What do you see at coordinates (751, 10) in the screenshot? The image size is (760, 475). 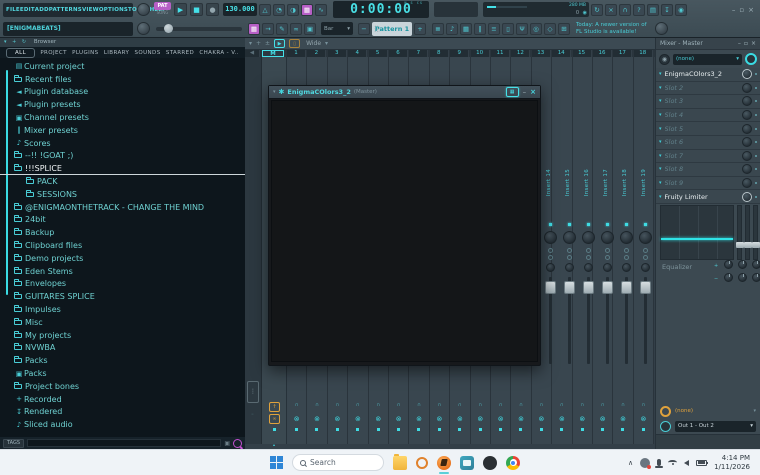 I see `close-button: ×` at bounding box center [751, 10].